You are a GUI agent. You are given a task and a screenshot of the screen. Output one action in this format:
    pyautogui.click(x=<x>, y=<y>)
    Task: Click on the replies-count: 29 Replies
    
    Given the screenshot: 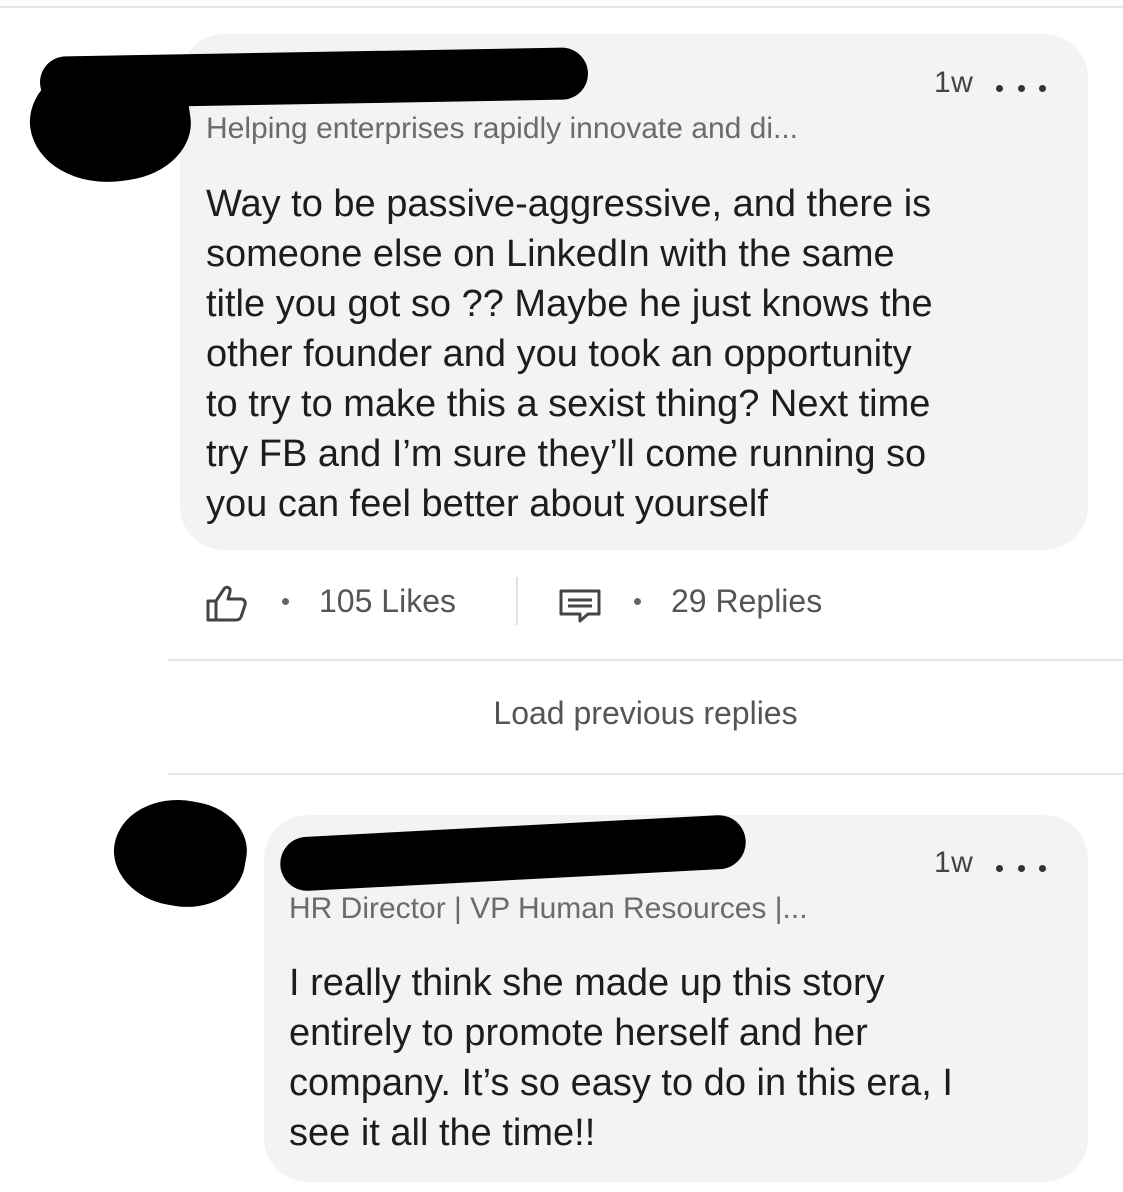 What is the action you would take?
    pyautogui.click(x=746, y=601)
    